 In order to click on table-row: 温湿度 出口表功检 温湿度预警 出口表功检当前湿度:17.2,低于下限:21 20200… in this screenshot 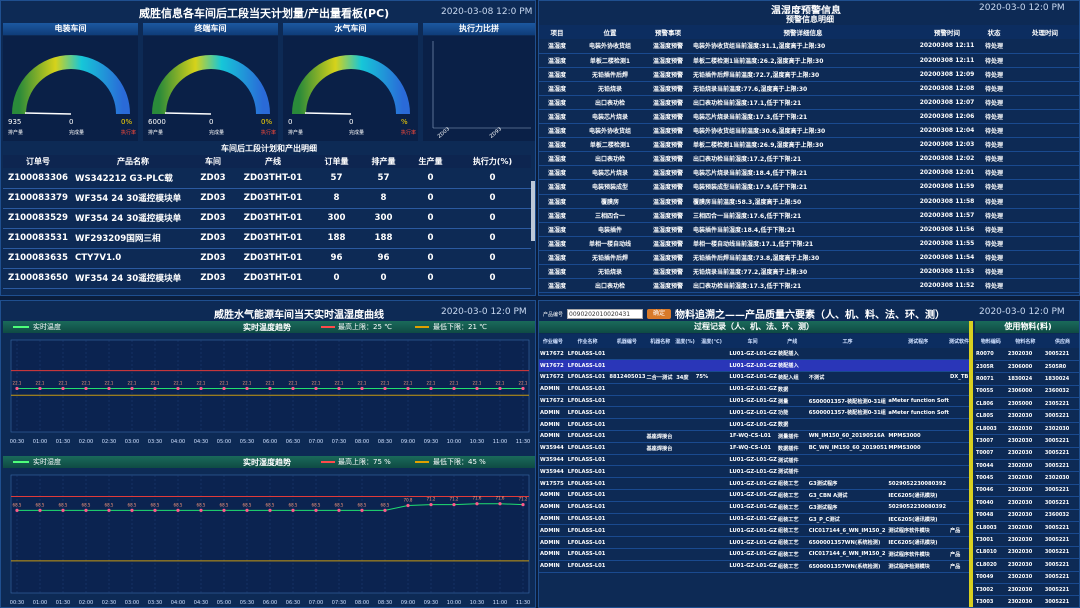, I will do `click(809, 159)`.